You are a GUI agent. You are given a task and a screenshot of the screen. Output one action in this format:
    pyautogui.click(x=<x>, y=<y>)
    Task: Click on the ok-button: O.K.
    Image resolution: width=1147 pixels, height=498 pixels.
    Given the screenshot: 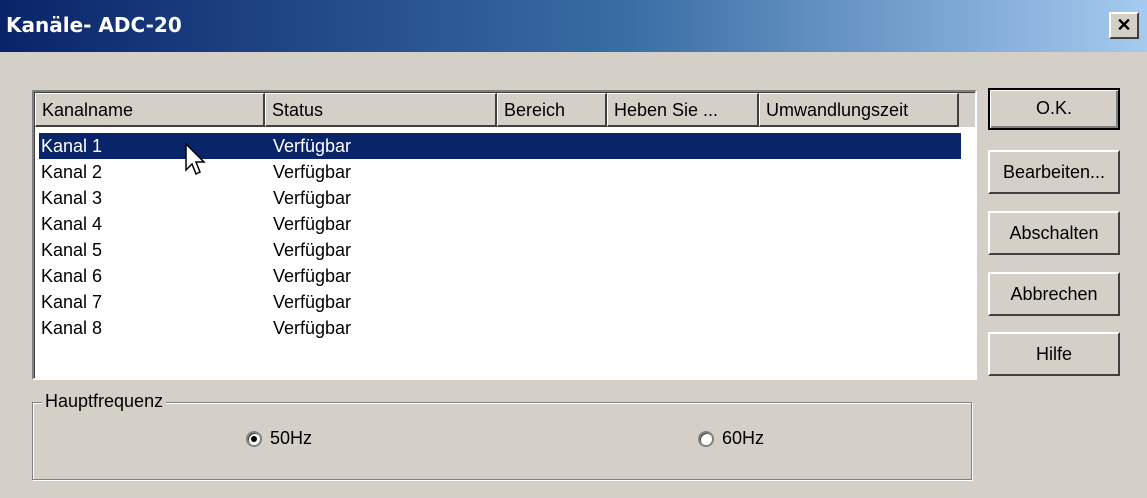 What is the action you would take?
    pyautogui.click(x=1054, y=109)
    